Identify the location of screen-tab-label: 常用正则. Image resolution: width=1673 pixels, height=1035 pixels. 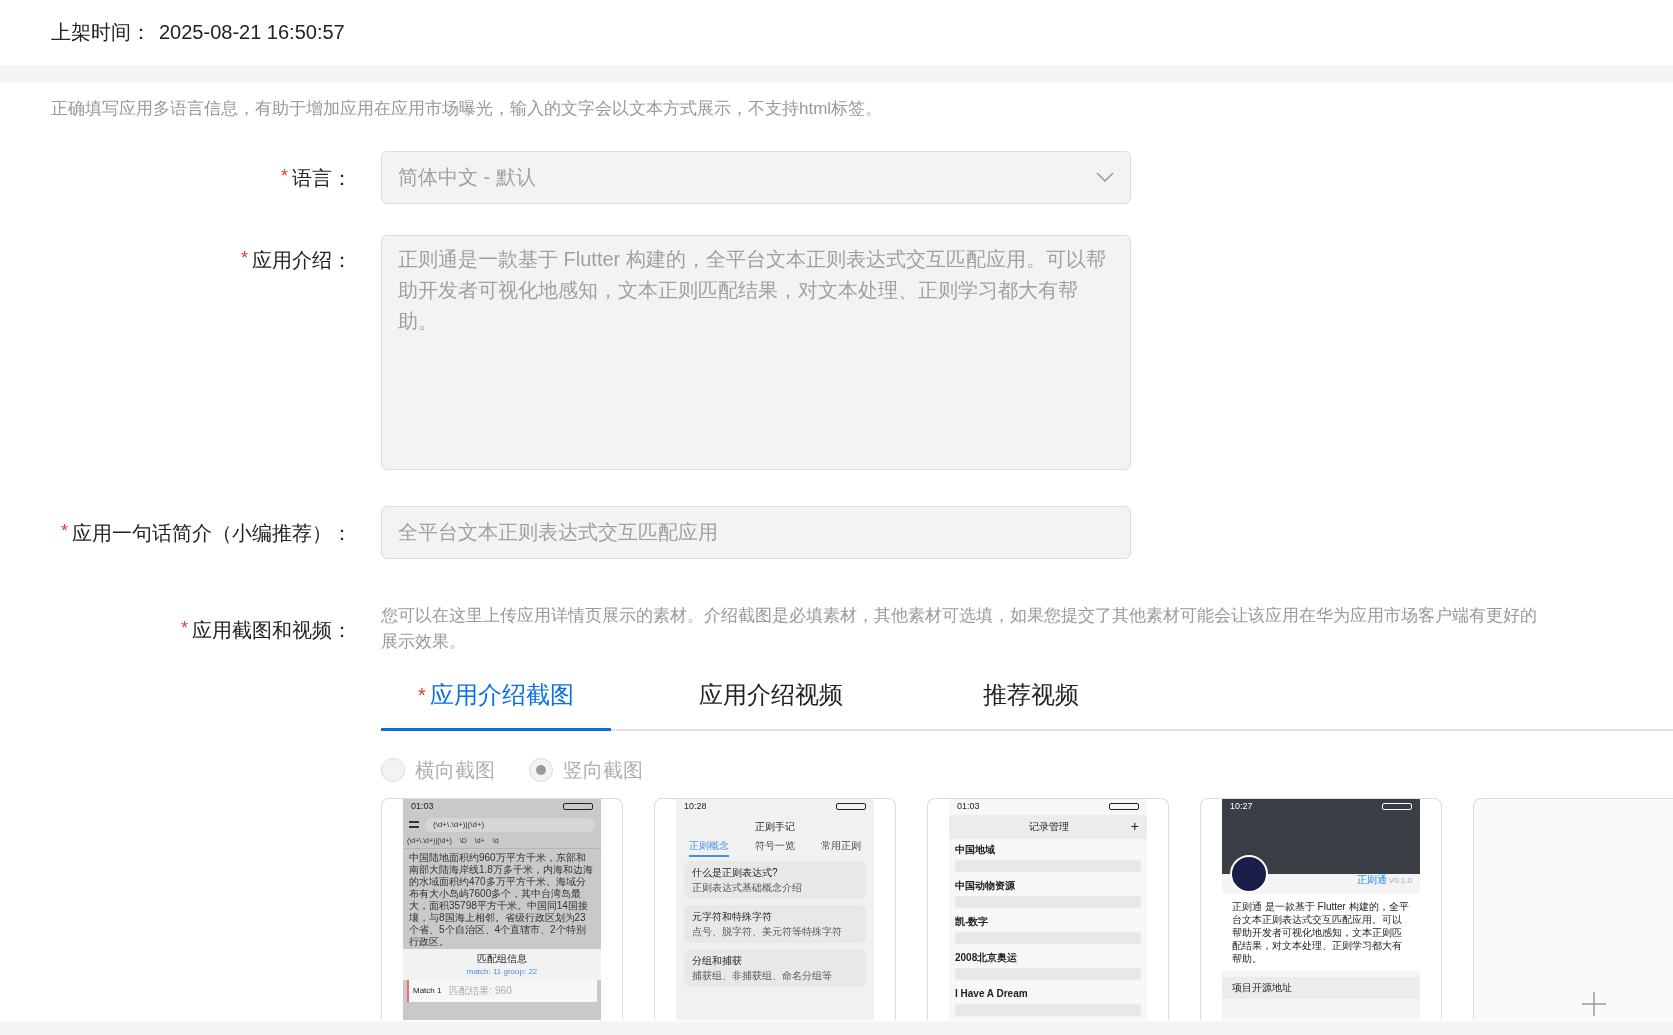
(841, 845).